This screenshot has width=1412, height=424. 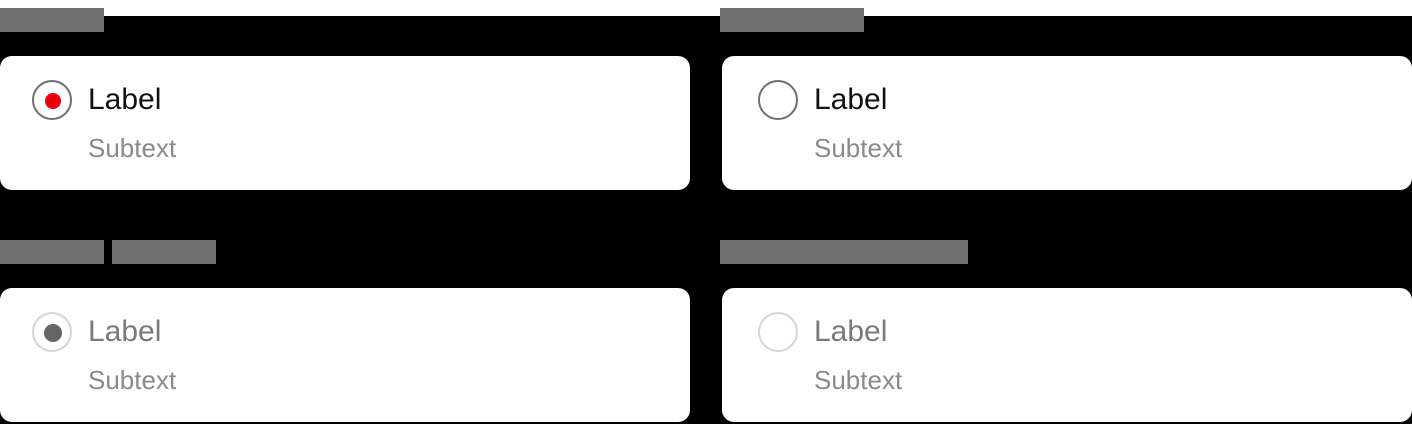 I want to click on radio-unselected-icon, so click(x=778, y=100).